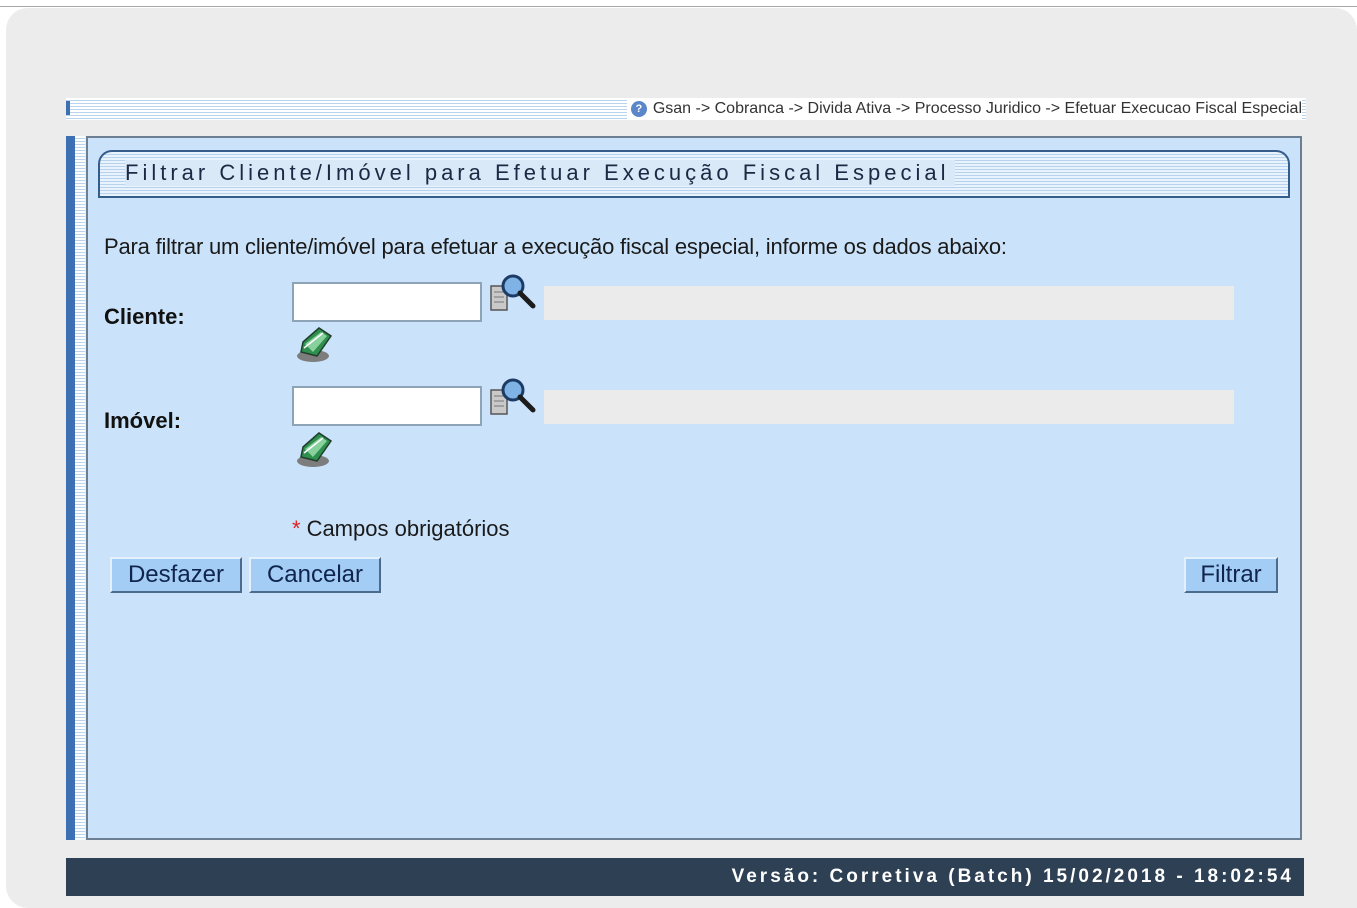 The width and height of the screenshot is (1357, 908). What do you see at coordinates (70, 488) in the screenshot?
I see `left-stripe` at bounding box center [70, 488].